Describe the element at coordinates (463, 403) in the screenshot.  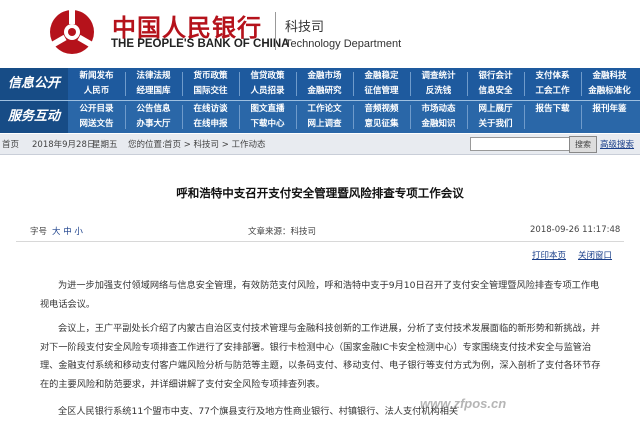
I see `watermark: www.zfpos.cn` at that location.